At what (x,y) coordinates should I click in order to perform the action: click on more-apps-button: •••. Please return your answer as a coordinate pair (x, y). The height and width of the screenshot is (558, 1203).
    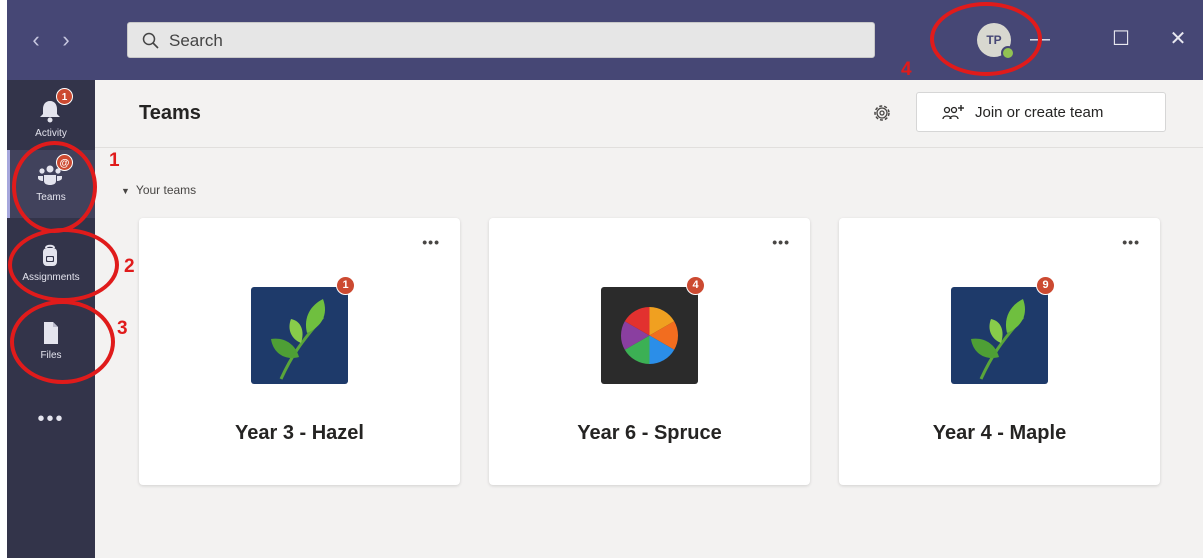
    Looking at the image, I should click on (51, 419).